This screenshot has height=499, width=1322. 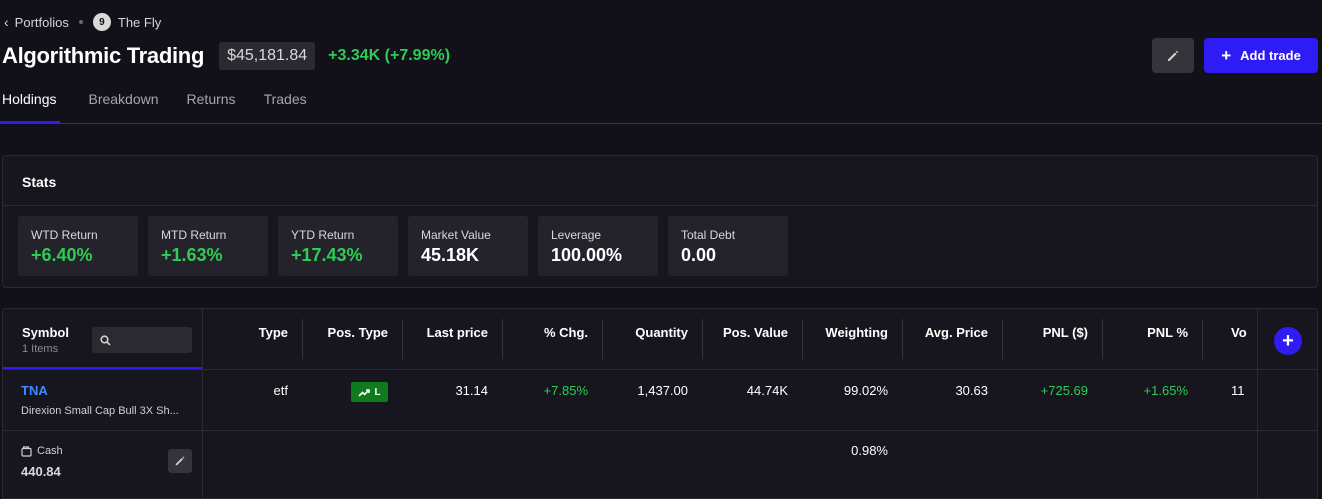 What do you see at coordinates (728, 246) in the screenshot?
I see `stat-card-total-debt: Total Debt 0.00` at bounding box center [728, 246].